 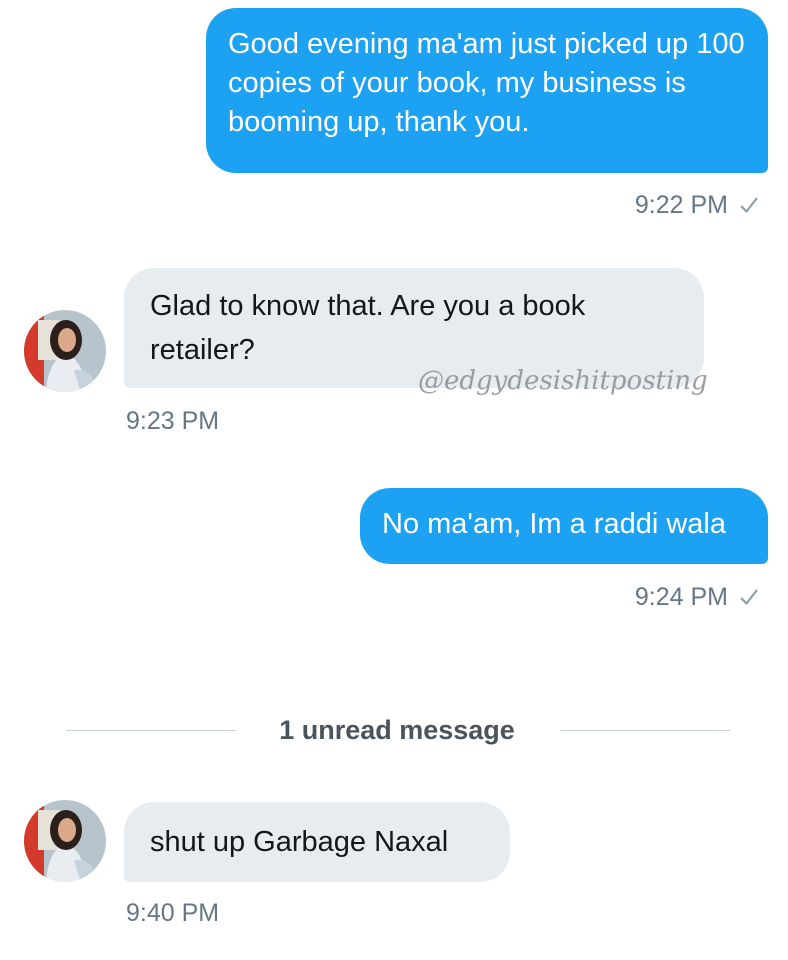 I want to click on message-timestamp: 9:22 PM, so click(x=697, y=205).